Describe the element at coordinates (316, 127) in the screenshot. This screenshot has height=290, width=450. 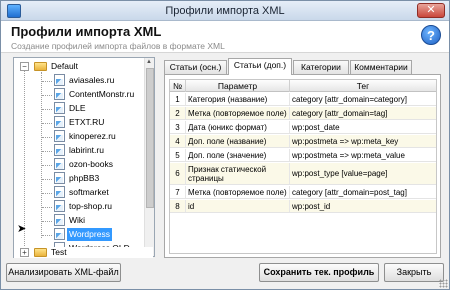
I see `row-tag: wp:post_date` at that location.